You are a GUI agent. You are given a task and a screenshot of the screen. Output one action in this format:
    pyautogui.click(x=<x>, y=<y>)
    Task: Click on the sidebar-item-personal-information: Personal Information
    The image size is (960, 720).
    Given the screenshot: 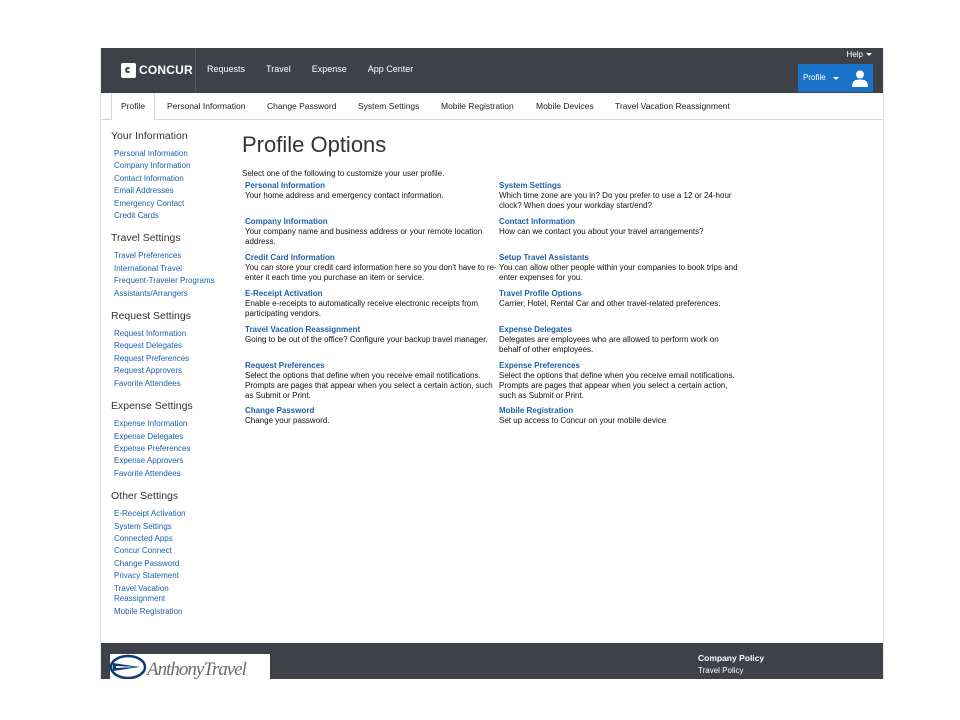 What is the action you would take?
    pyautogui.click(x=171, y=154)
    